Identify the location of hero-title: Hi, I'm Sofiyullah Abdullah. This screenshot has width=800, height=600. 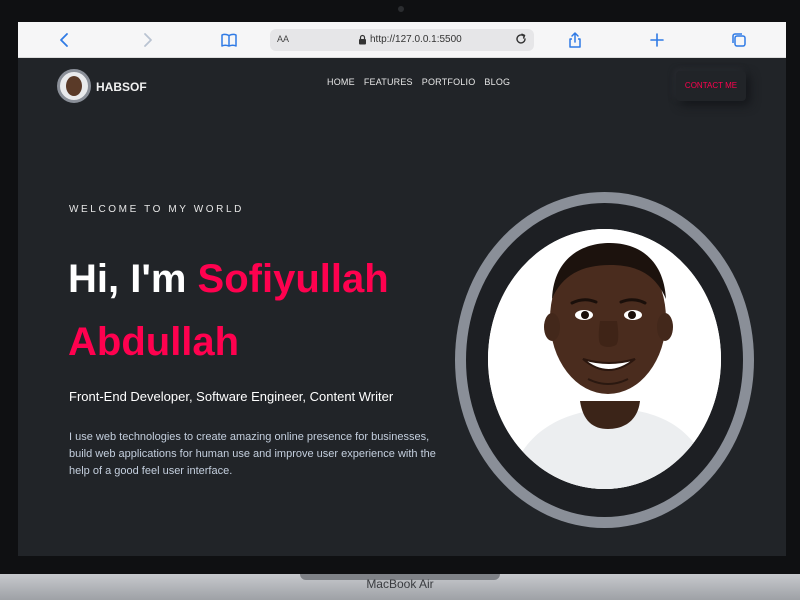
(278, 311).